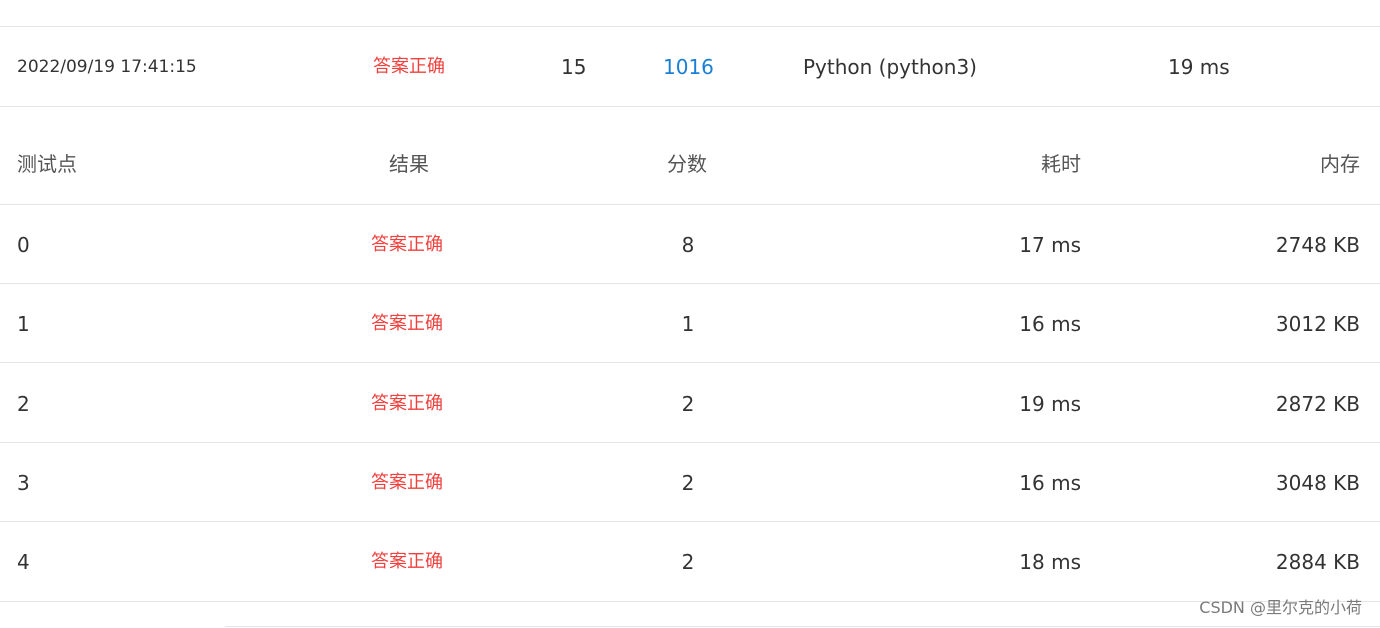 This screenshot has height=628, width=1380. I want to click on case-id: 2, so click(23, 404).